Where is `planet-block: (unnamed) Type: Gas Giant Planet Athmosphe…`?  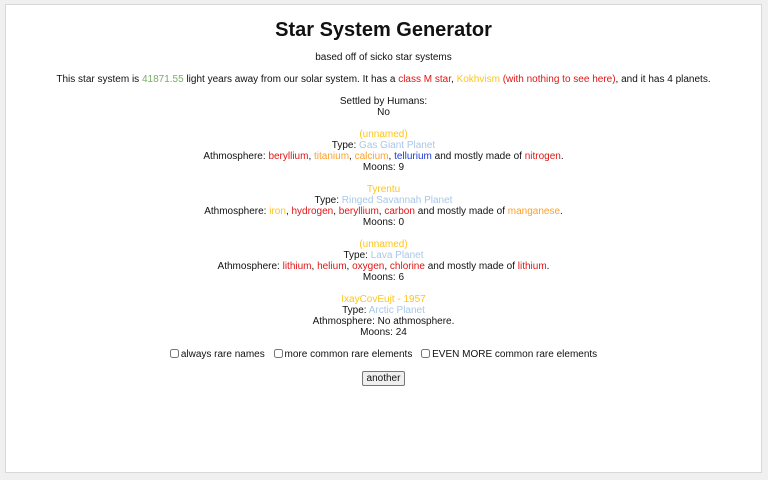
planet-block: (unnamed) Type: Gas Giant Planet Athmosphe… is located at coordinates (383, 151).